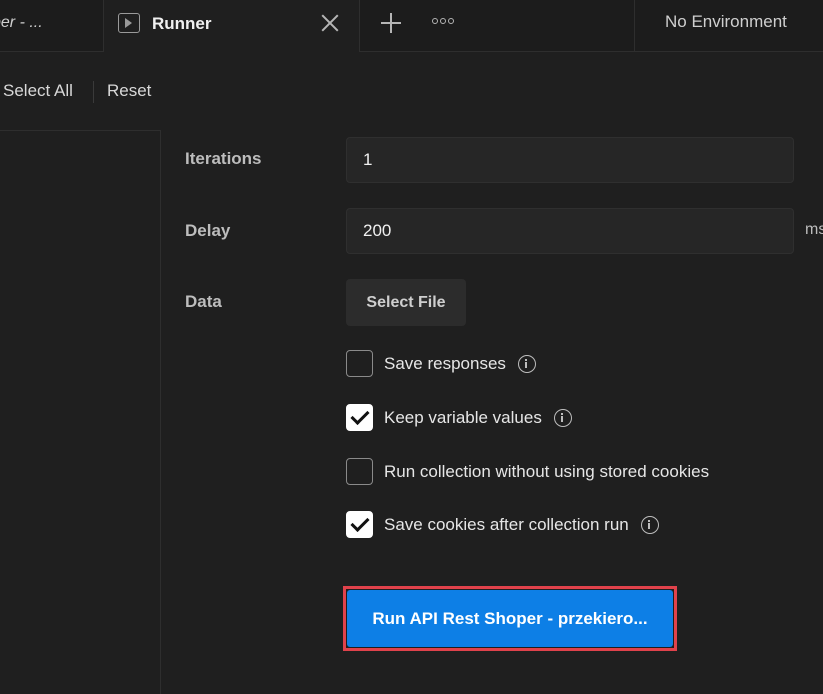  What do you see at coordinates (129, 23) in the screenshot?
I see `runner-play-icon` at bounding box center [129, 23].